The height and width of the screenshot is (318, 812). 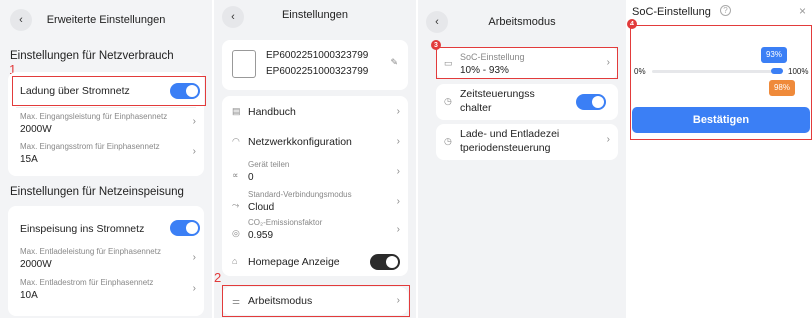 I want to click on input-power-value: 2000W, so click(x=36, y=129).